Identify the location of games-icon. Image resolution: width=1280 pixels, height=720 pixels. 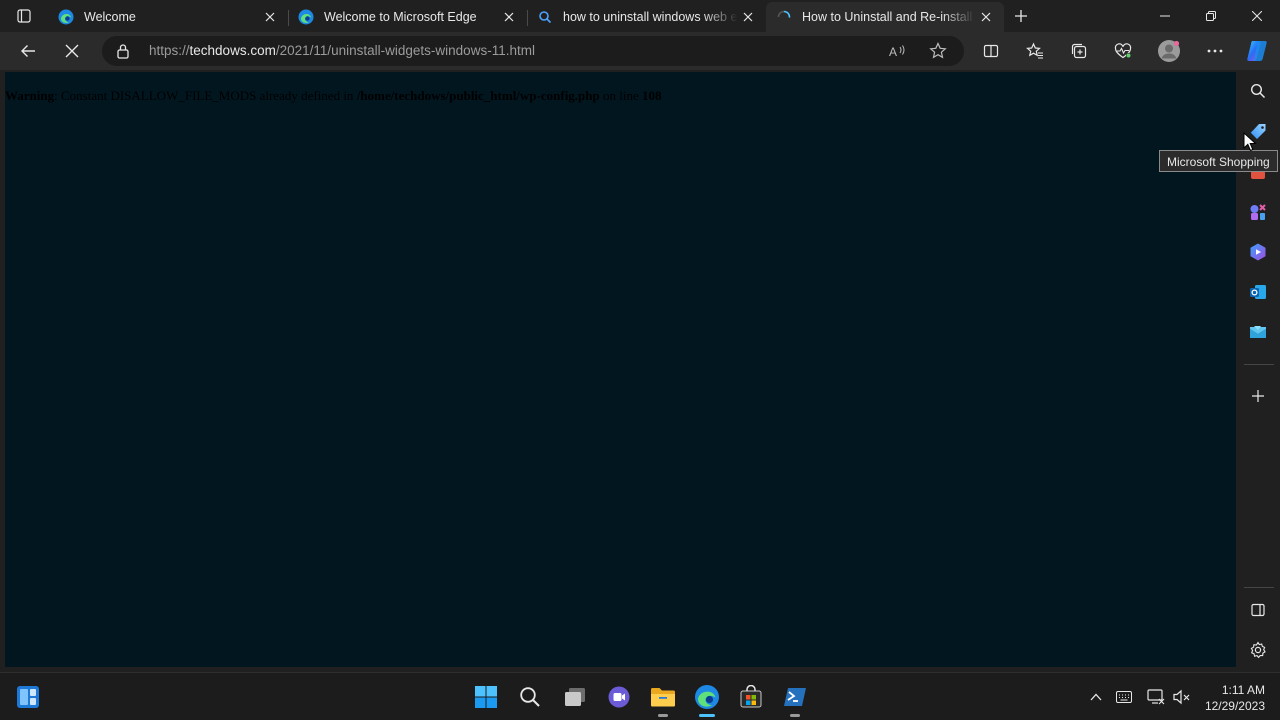
(1258, 252).